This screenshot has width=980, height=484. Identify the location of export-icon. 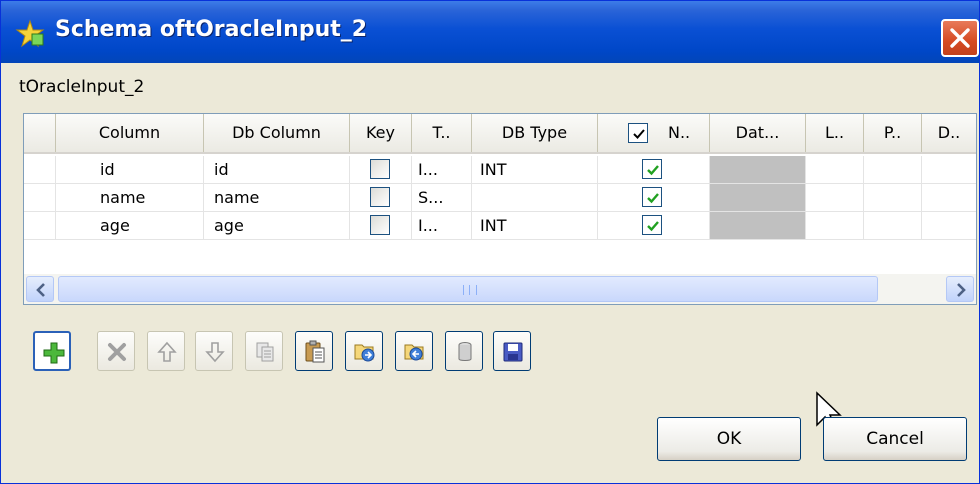
(414, 352).